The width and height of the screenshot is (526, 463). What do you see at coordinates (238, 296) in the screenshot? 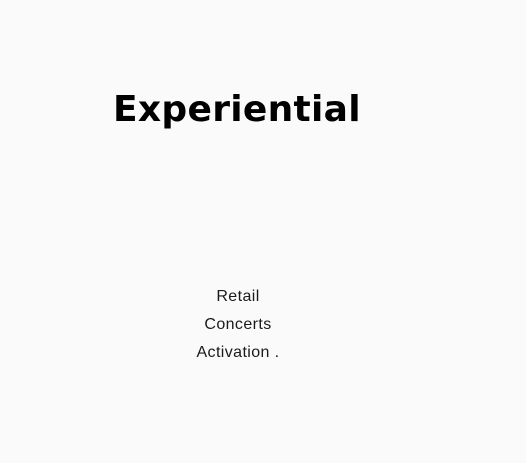
I see `list-item-retail: Retail` at bounding box center [238, 296].